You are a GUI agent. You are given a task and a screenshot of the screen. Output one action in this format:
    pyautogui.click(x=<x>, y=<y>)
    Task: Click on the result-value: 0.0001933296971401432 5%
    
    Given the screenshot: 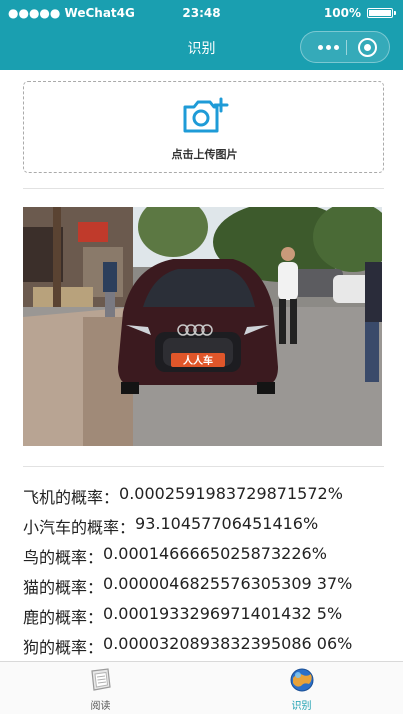 What is the action you would take?
    pyautogui.click(x=223, y=613)
    